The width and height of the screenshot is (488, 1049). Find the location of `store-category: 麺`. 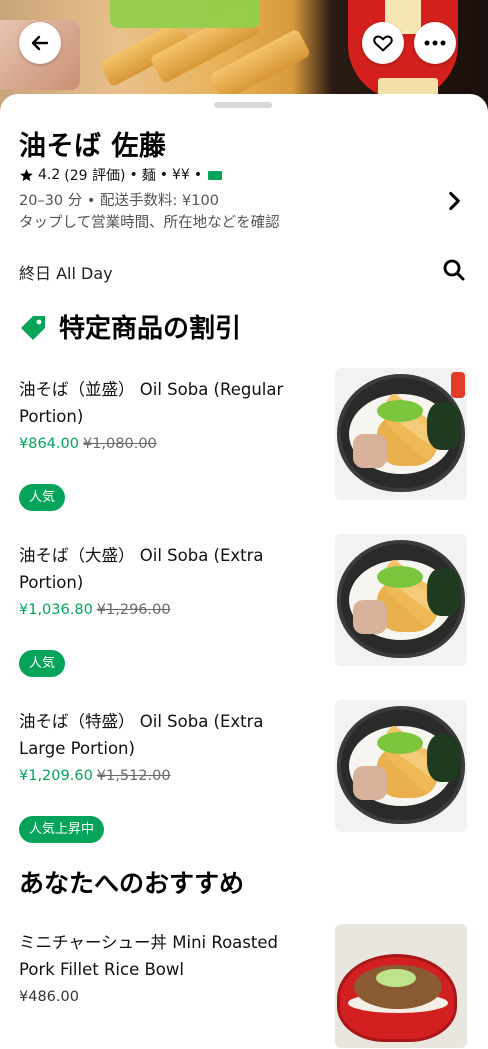

store-category: 麺 is located at coordinates (148, 176).